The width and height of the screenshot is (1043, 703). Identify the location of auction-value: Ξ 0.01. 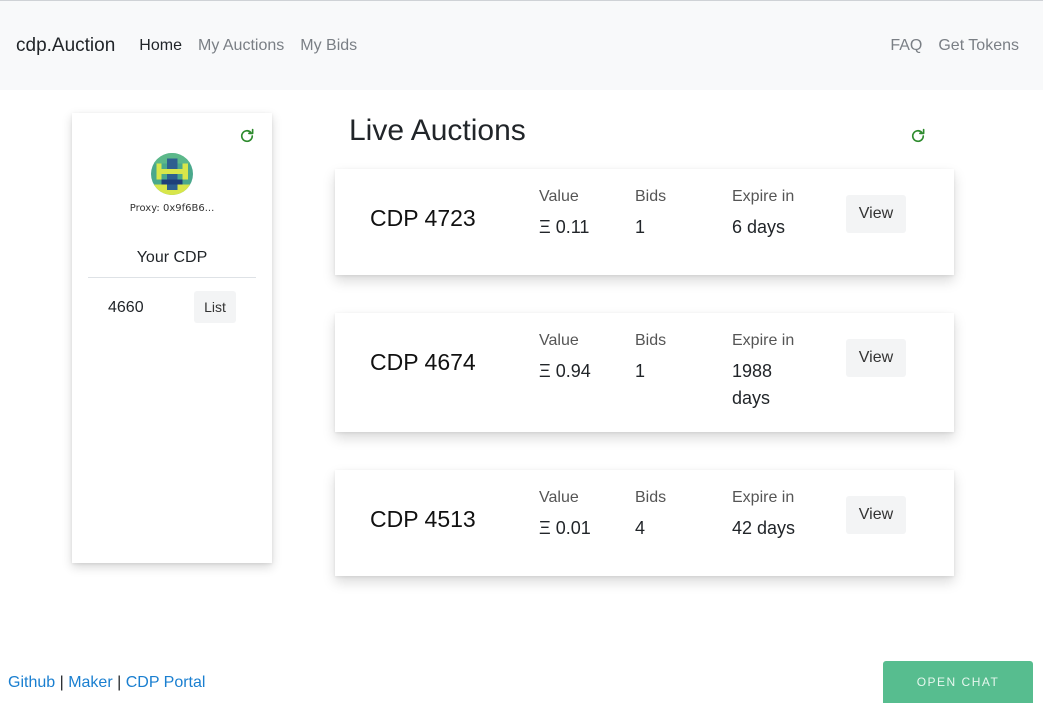
(565, 528).